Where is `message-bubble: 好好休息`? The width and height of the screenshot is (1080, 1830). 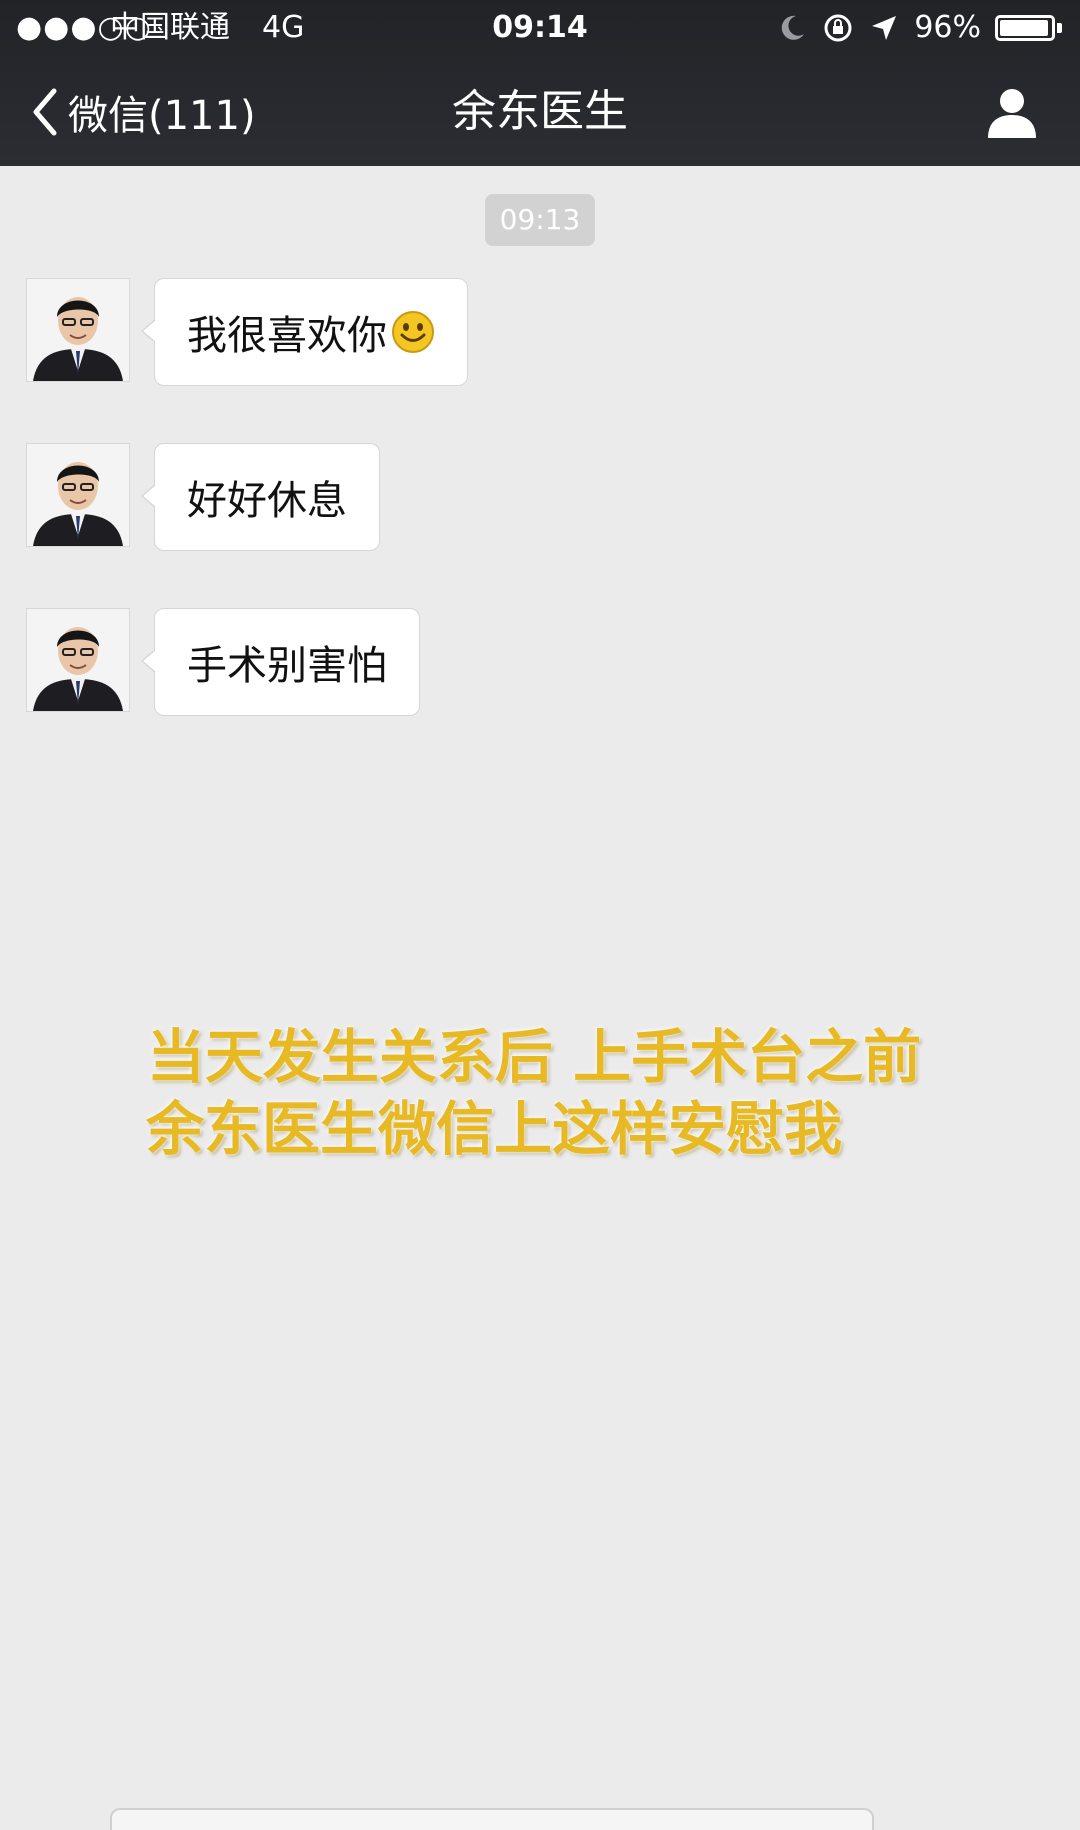 message-bubble: 好好休息 is located at coordinates (260, 497).